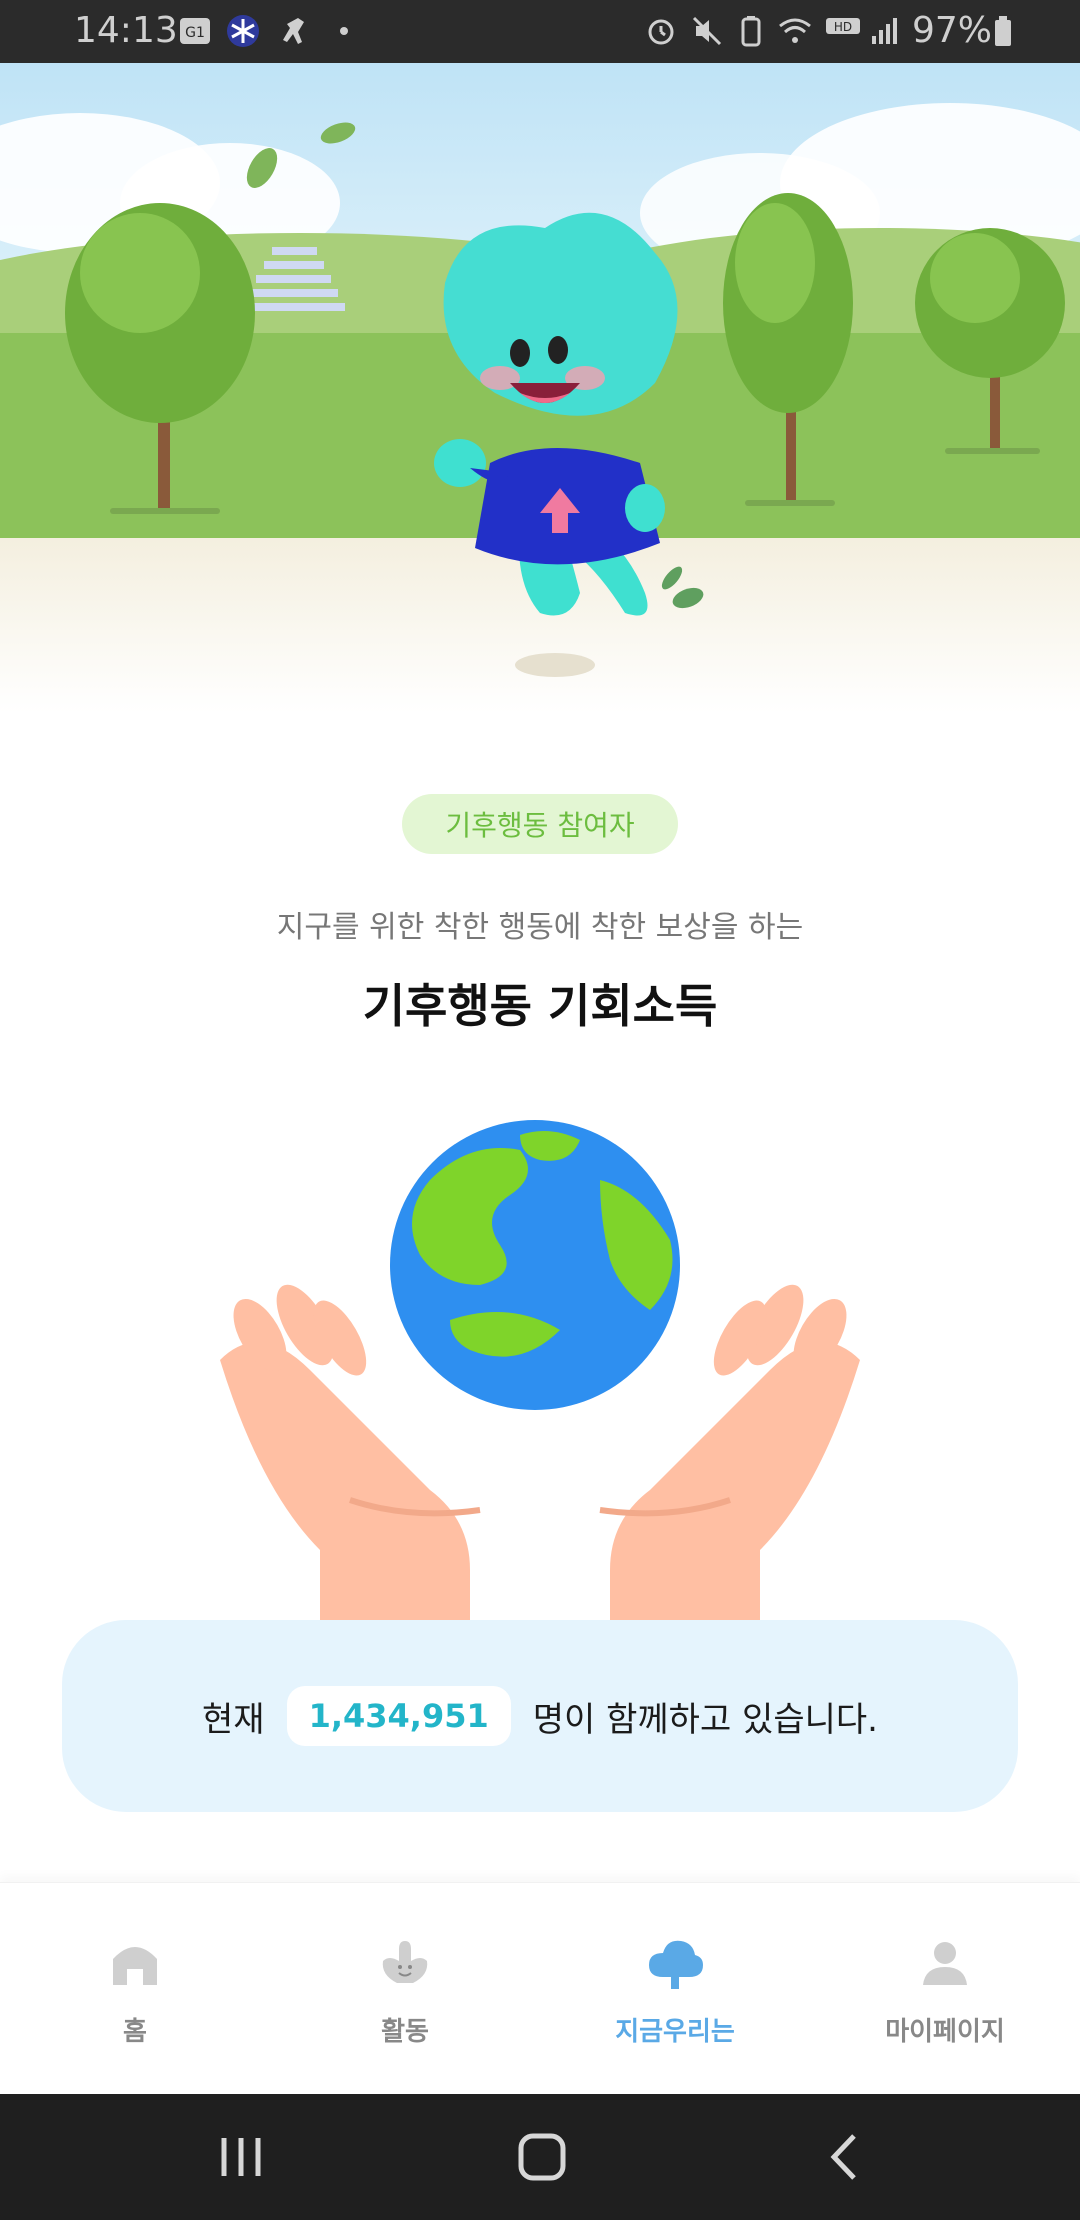 This screenshot has height=2220, width=1080. I want to click on participant-badge-label: 기후행동 참여자, so click(540, 825).